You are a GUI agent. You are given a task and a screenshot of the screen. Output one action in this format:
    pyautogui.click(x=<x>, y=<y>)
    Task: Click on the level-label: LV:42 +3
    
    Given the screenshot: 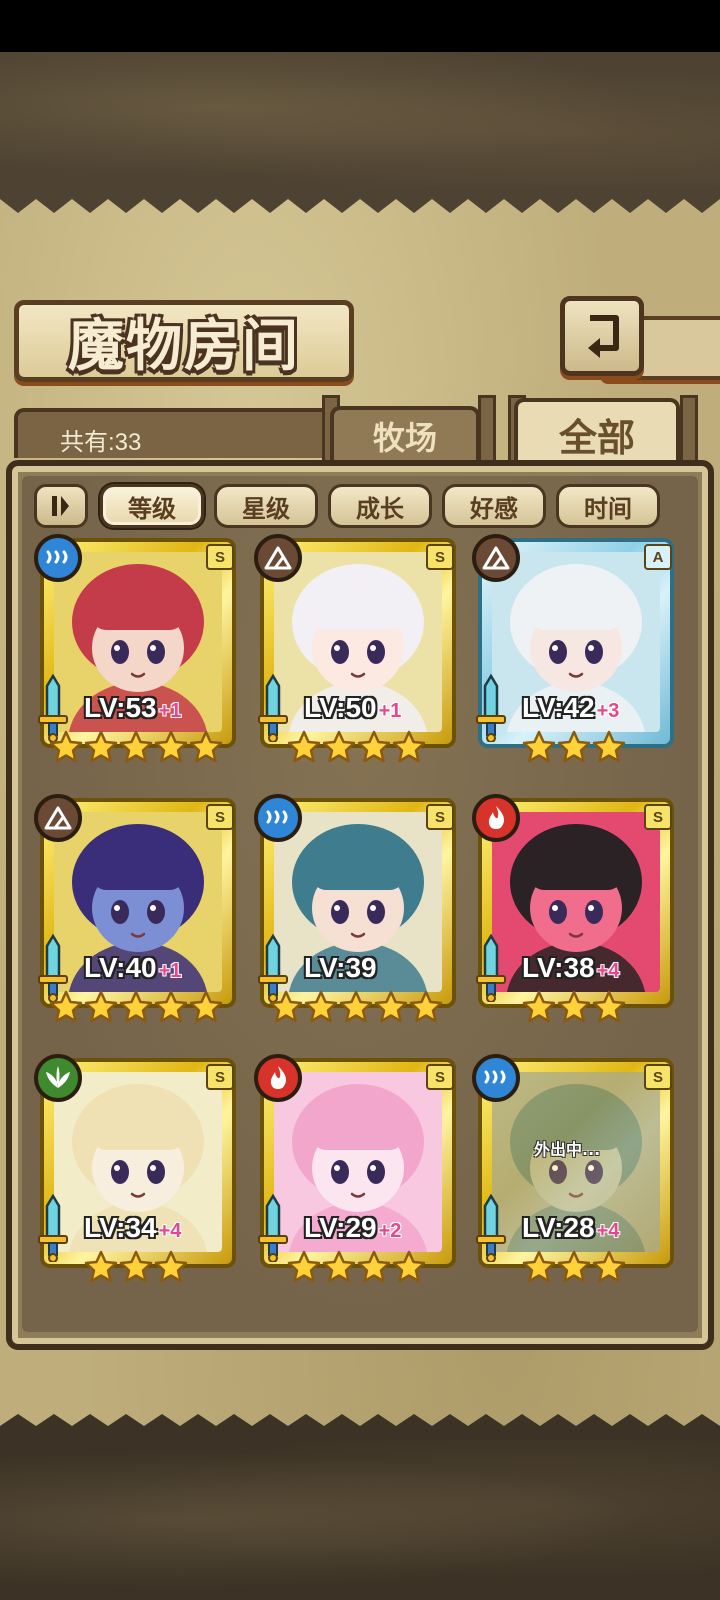 What is the action you would take?
    pyautogui.click(x=570, y=709)
    